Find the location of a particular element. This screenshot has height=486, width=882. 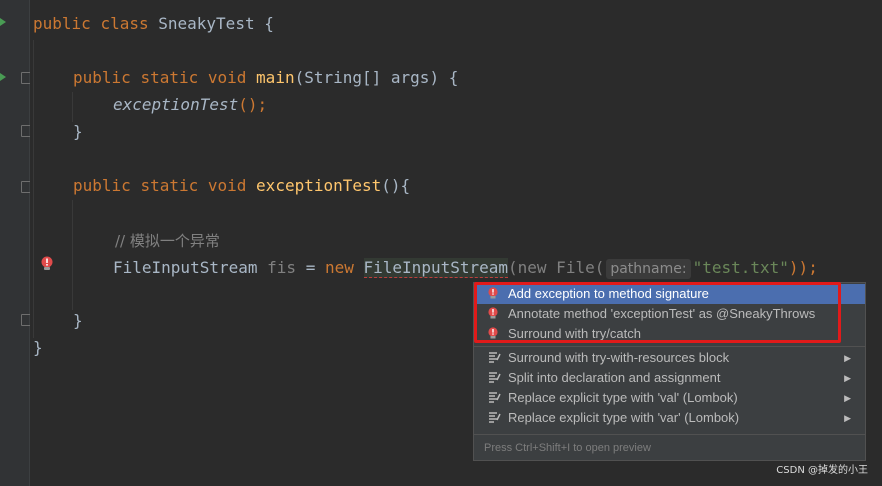

action-split-declaration: Split into declaration and assignment ▶ is located at coordinates (669, 378).